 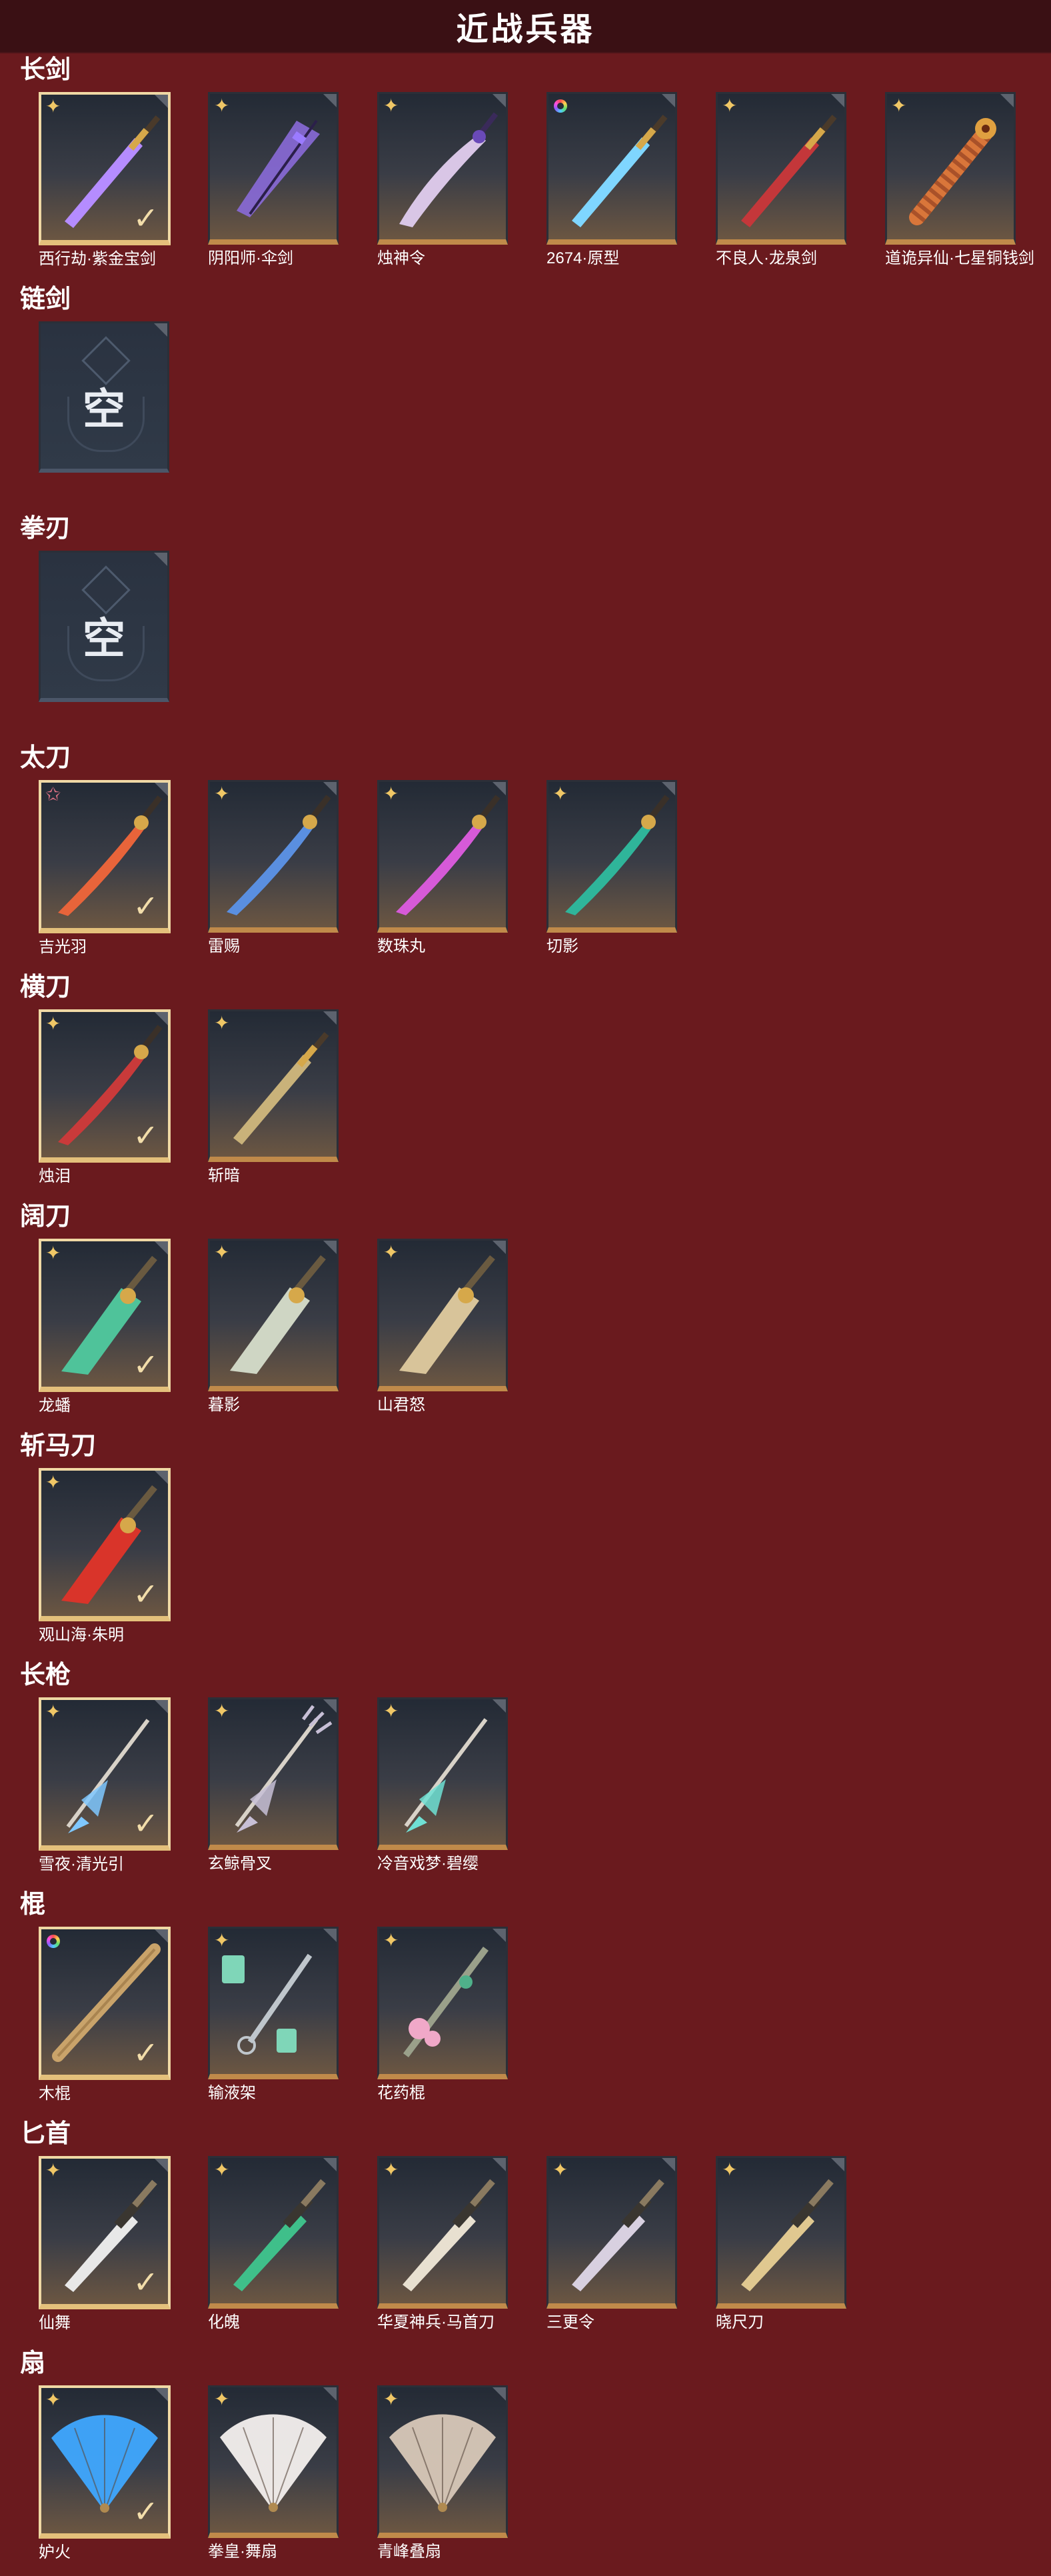 I want to click on weapon-item: ✦ 阴阳师·伞剑, so click(x=273, y=180).